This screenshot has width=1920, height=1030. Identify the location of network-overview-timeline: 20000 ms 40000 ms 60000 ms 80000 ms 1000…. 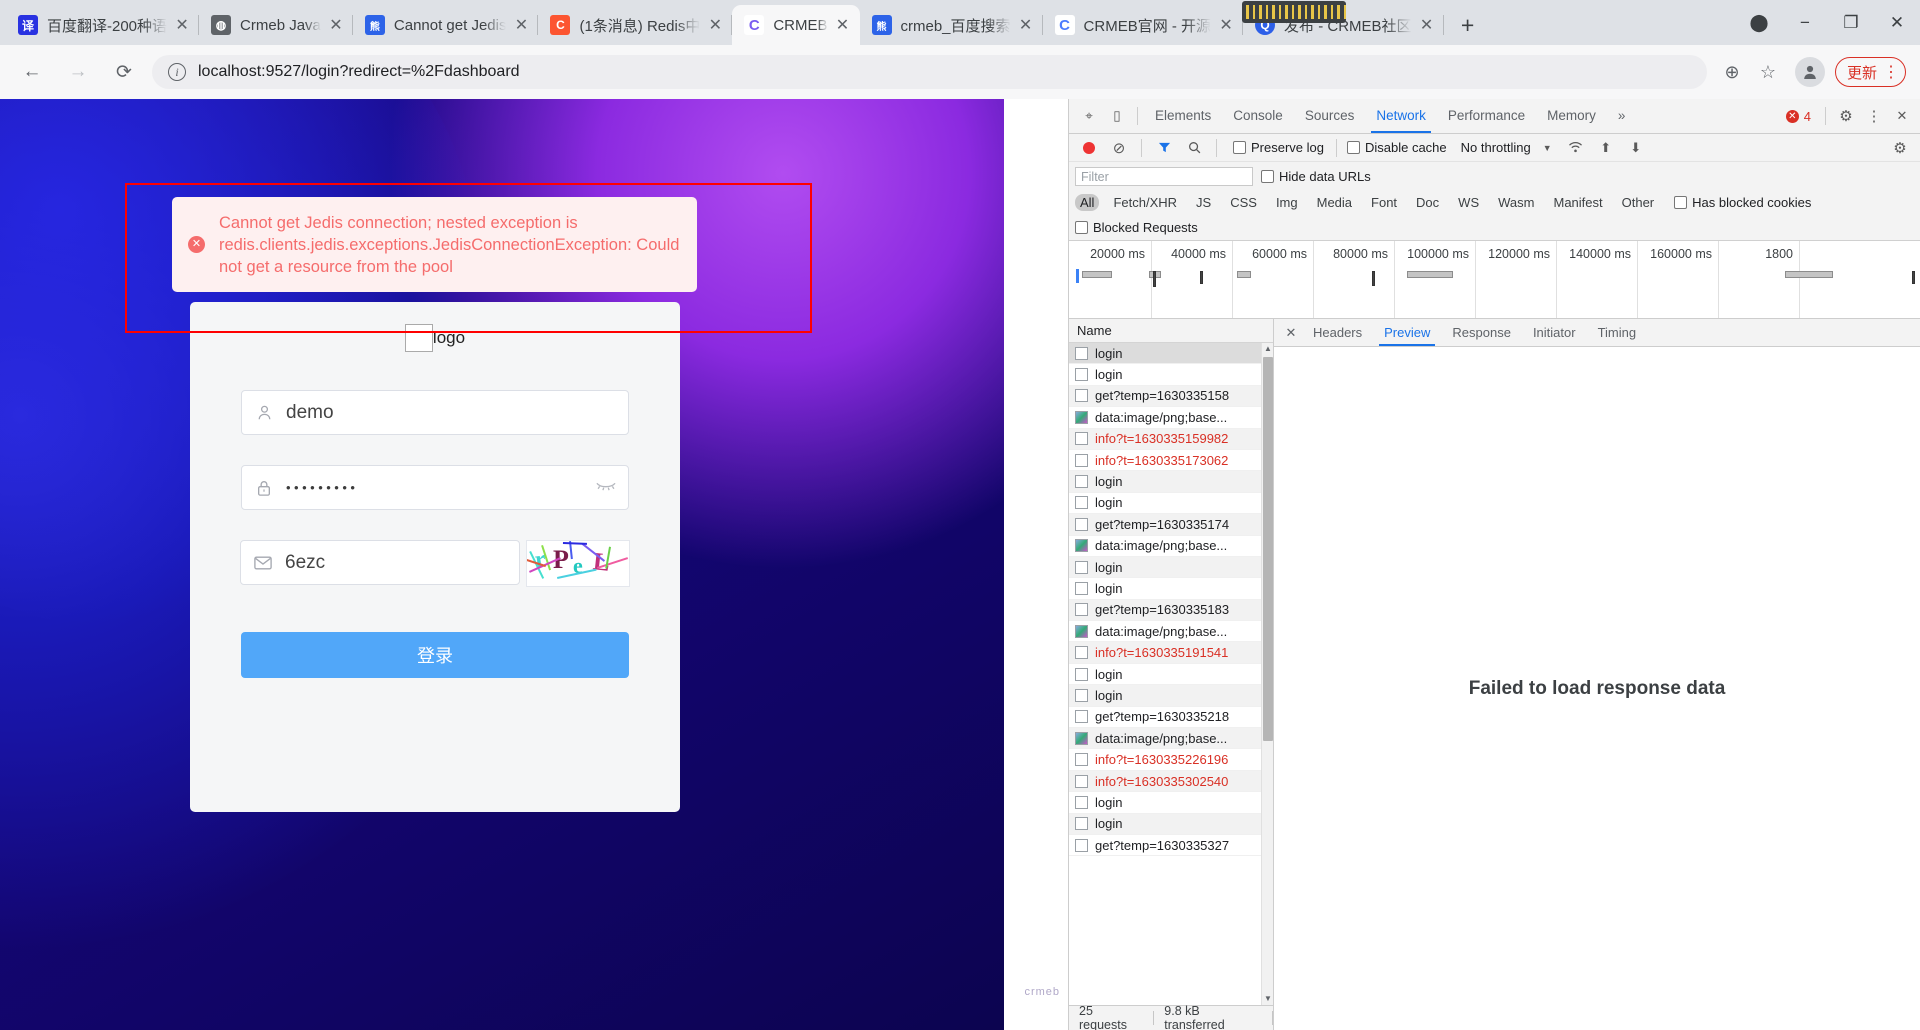
(1494, 280).